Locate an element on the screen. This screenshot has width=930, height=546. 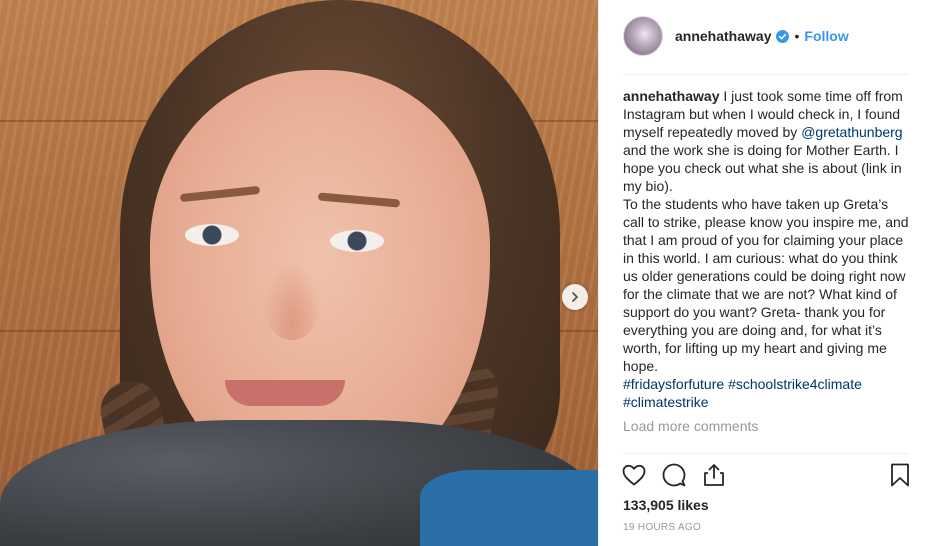
eye-right is located at coordinates (357, 241).